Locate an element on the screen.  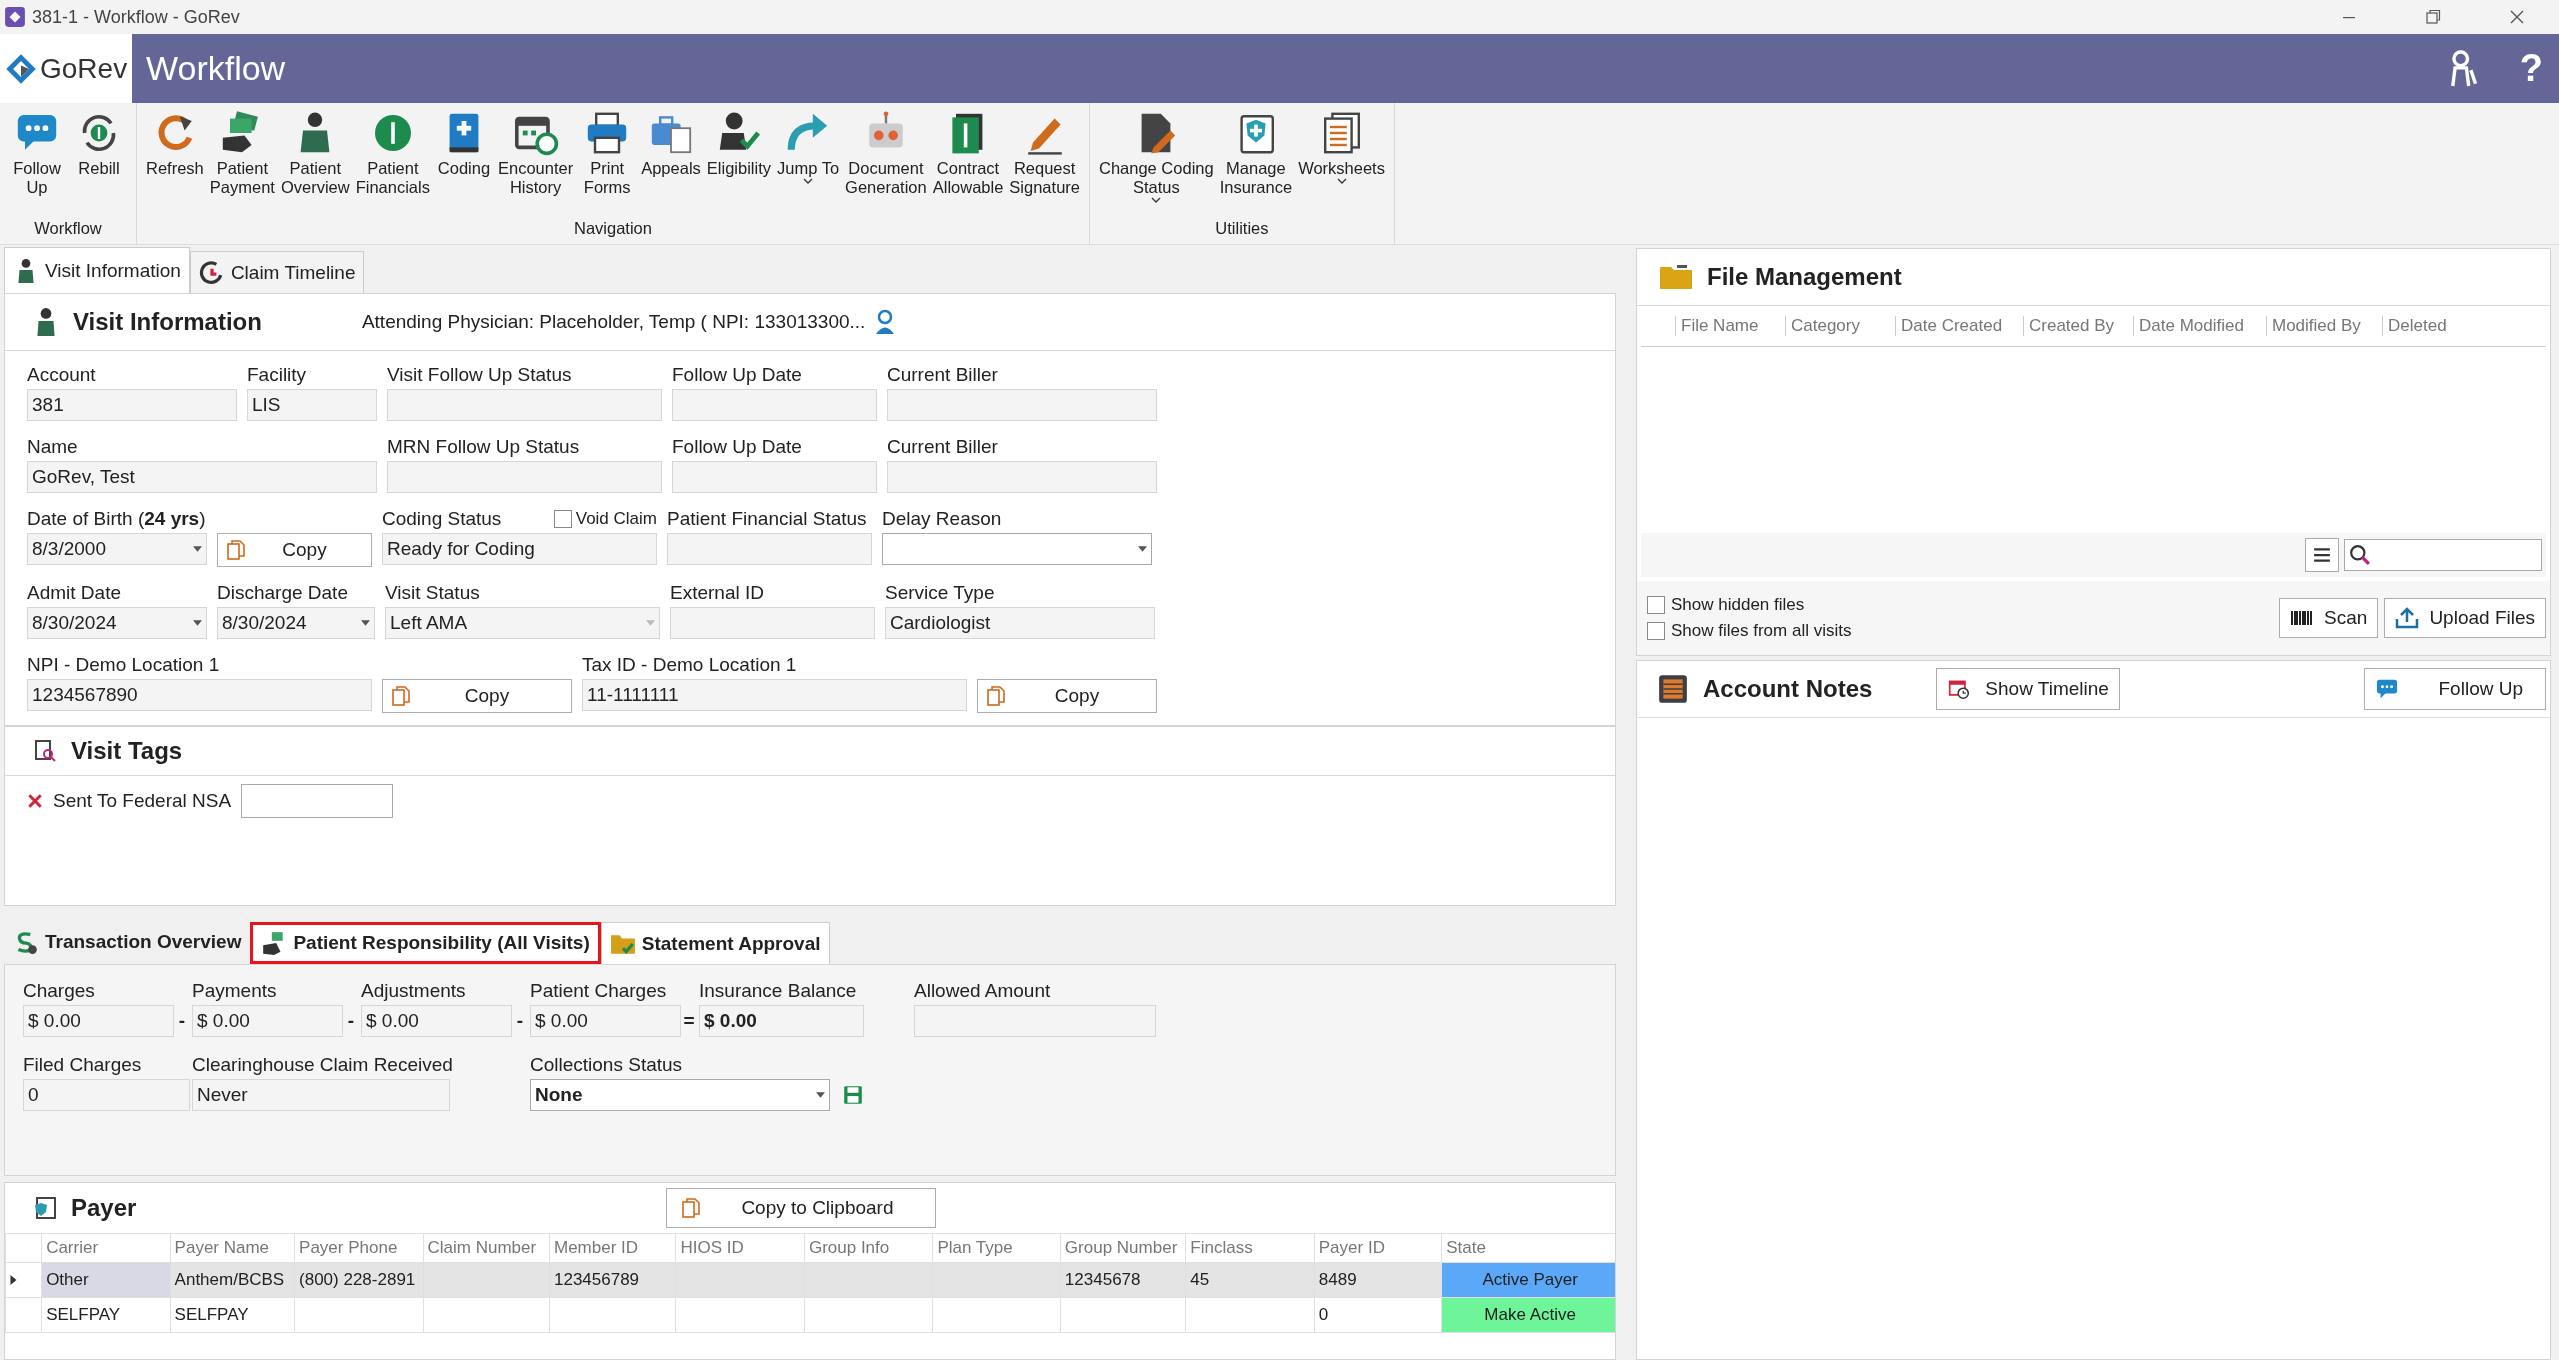
file-button: Scan is located at coordinates (2329, 618).